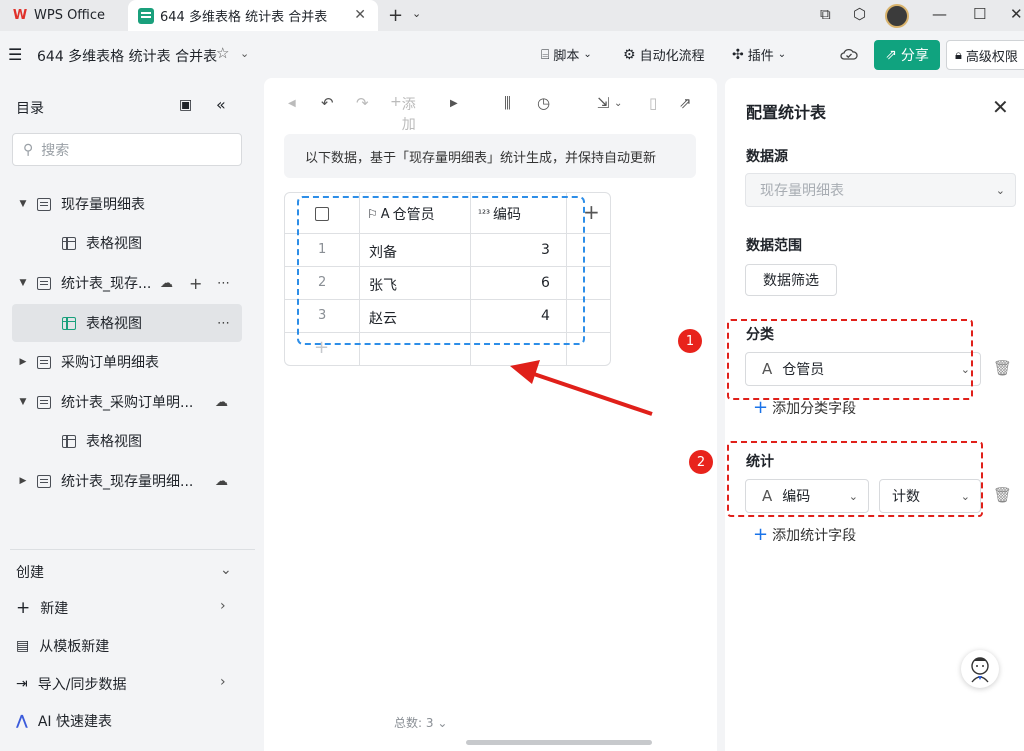 This screenshot has height=751, width=1024. Describe the element at coordinates (114, 244) in the screenshot. I see `sidebar-item-label: 表格视图` at that location.